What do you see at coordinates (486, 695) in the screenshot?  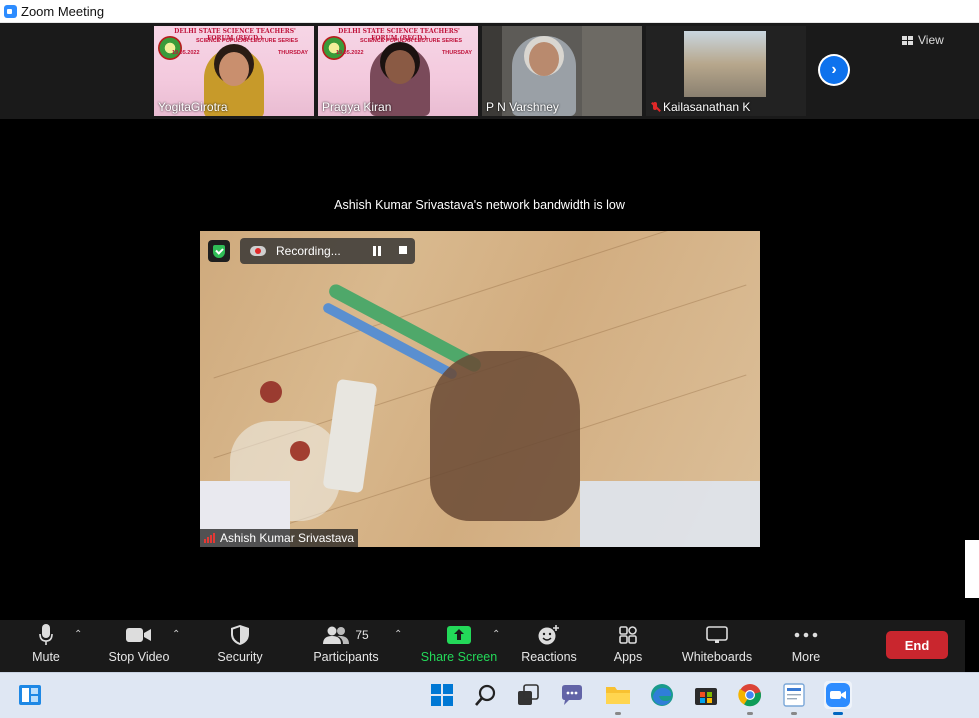 I see `search-icon` at bounding box center [486, 695].